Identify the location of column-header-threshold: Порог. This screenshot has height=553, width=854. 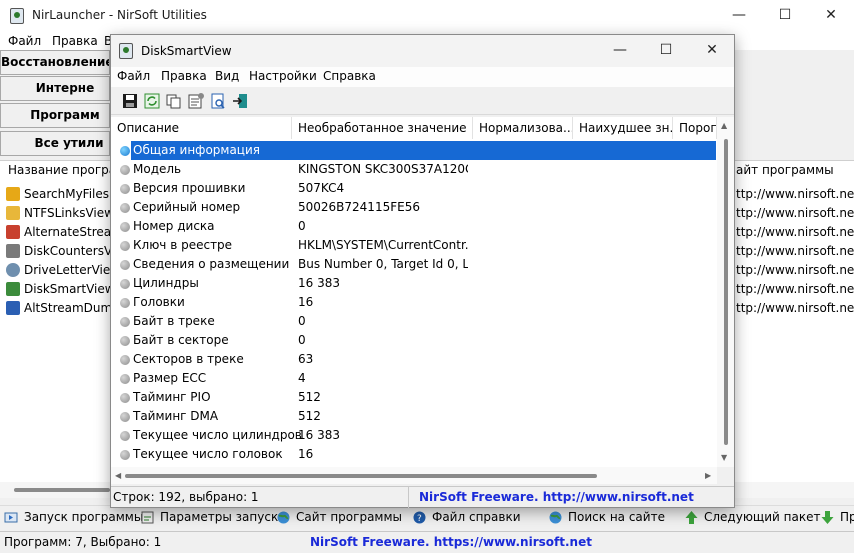
(695, 128).